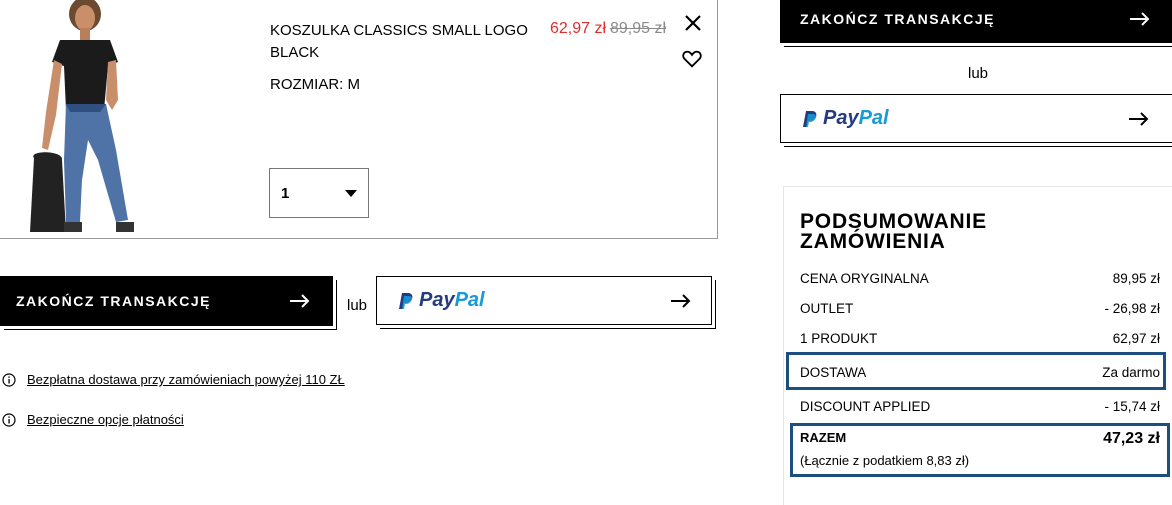 This screenshot has height=505, width=1172. What do you see at coordinates (578, 28) in the screenshot?
I see `sale-price: 62,97 zł` at bounding box center [578, 28].